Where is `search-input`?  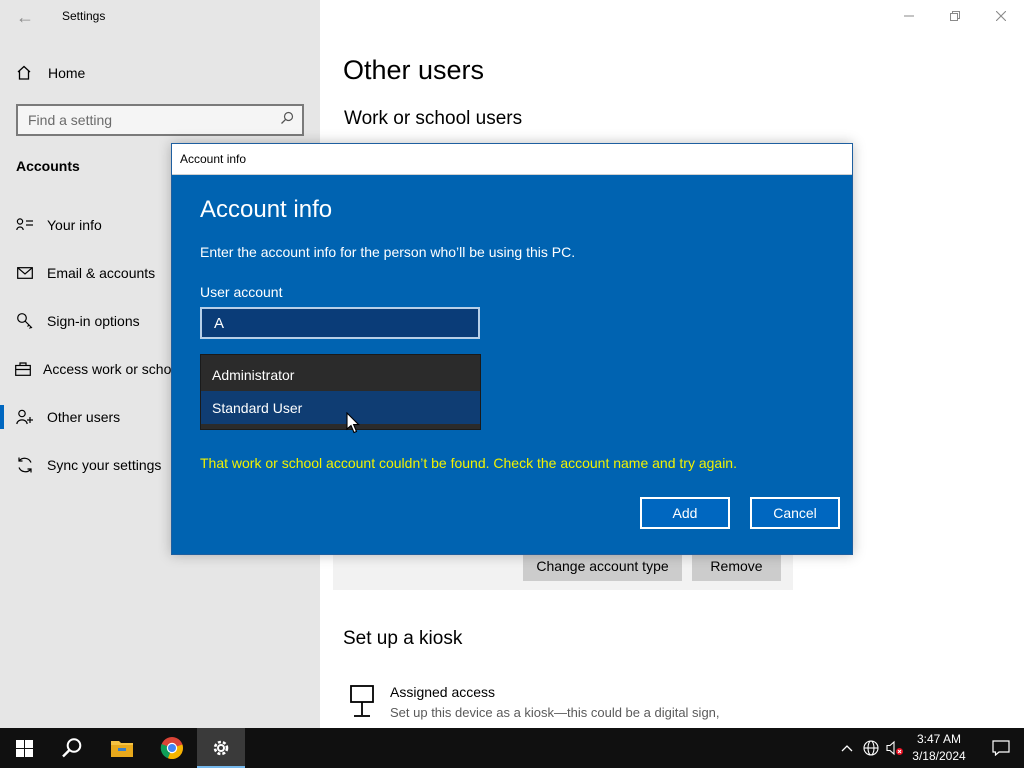
search-input is located at coordinates (154, 120).